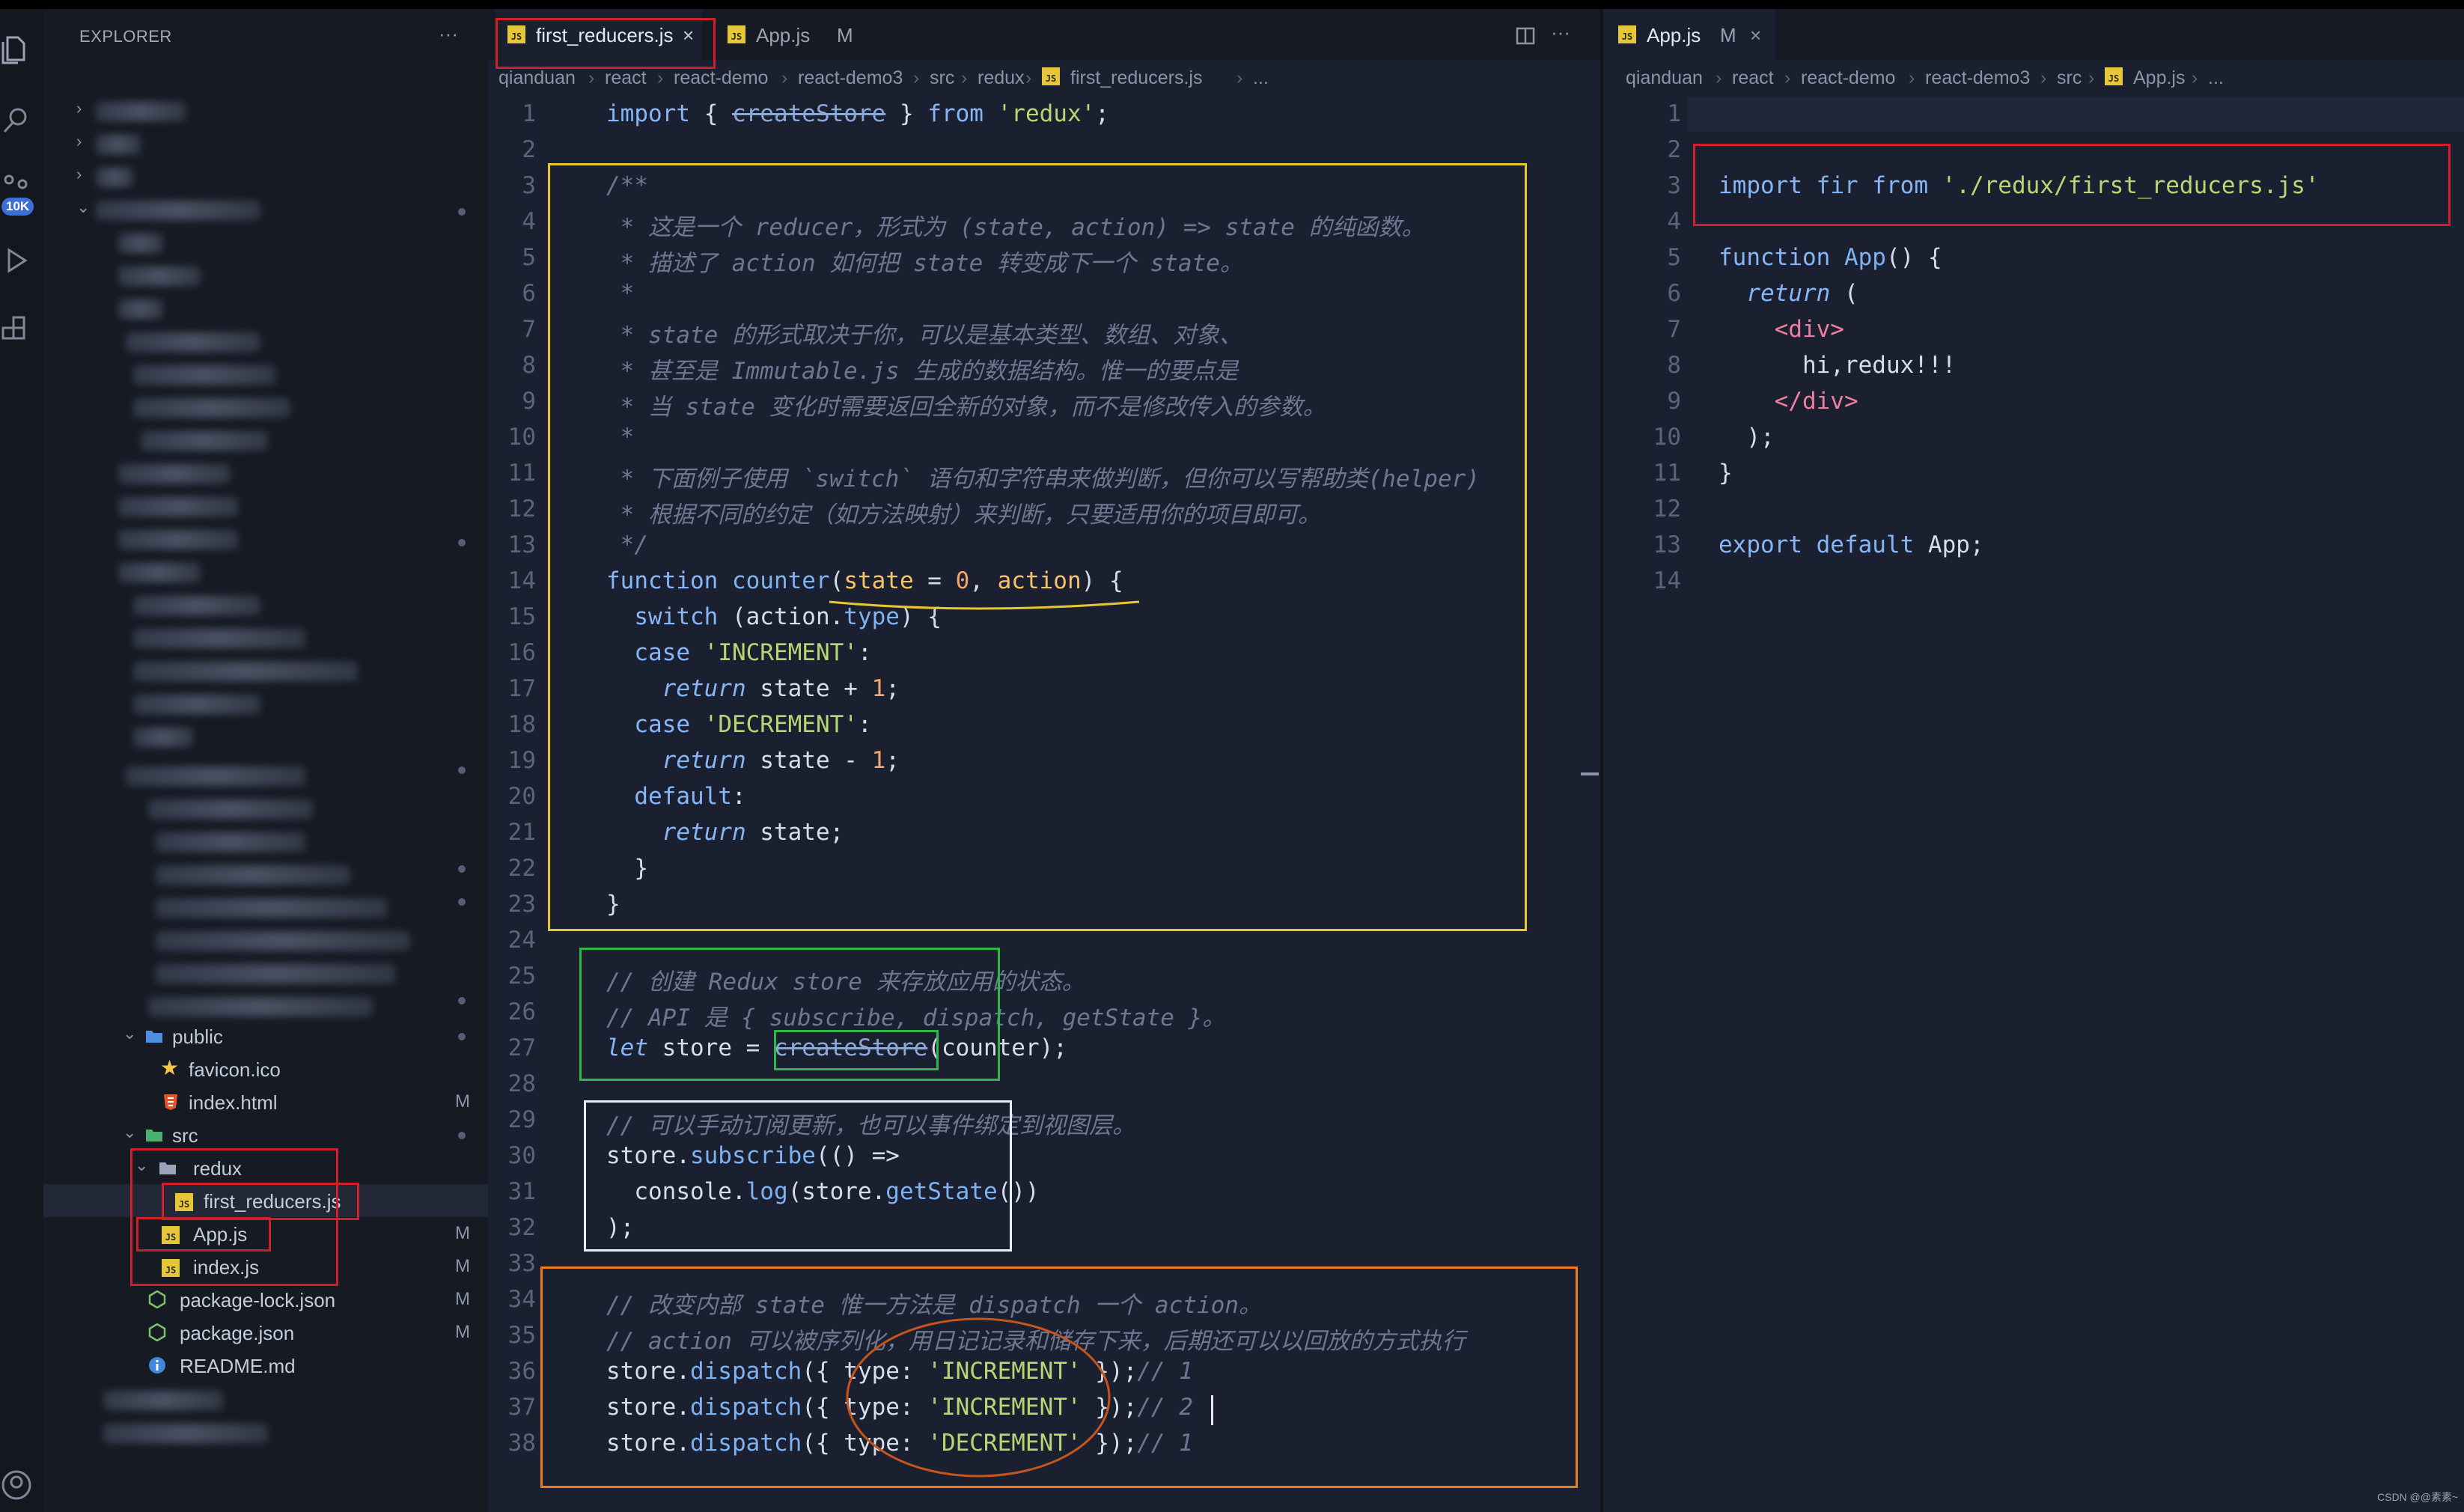 This screenshot has height=1512, width=2464. What do you see at coordinates (265, 1365) in the screenshot?
I see `tree-item-readme: README.md` at bounding box center [265, 1365].